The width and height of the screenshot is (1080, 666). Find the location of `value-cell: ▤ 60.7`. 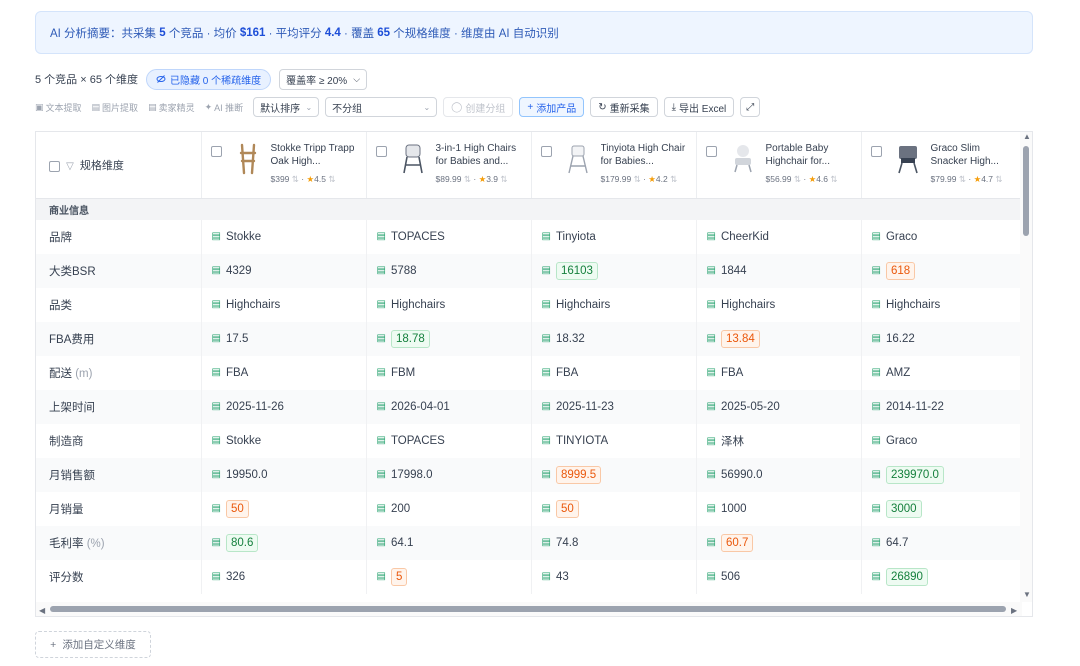

value-cell: ▤ 60.7 is located at coordinates (779, 542).